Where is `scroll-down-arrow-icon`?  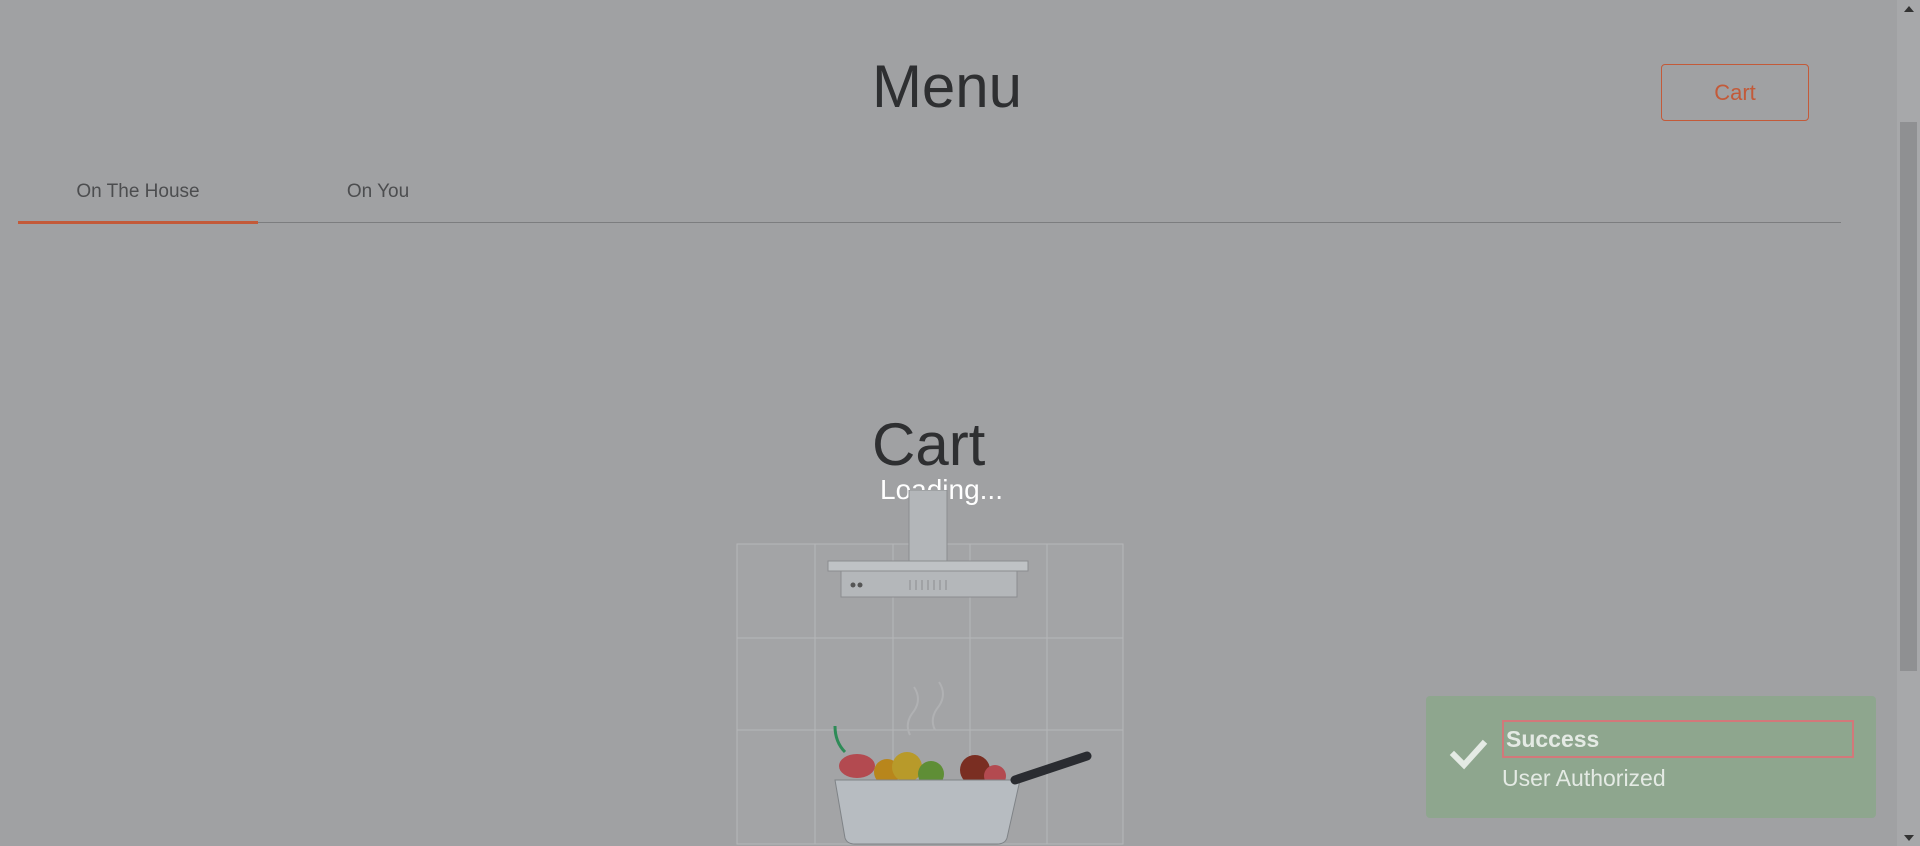 scroll-down-arrow-icon is located at coordinates (1908, 837).